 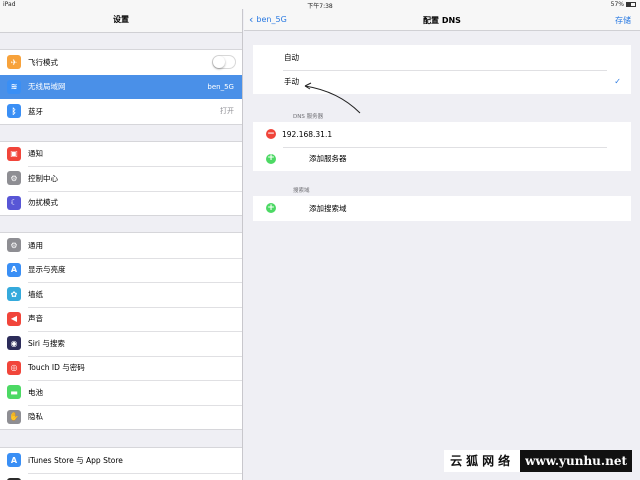 I want to click on sidebar-item-label: iTunes Store 与 App Store, so click(x=75, y=460).